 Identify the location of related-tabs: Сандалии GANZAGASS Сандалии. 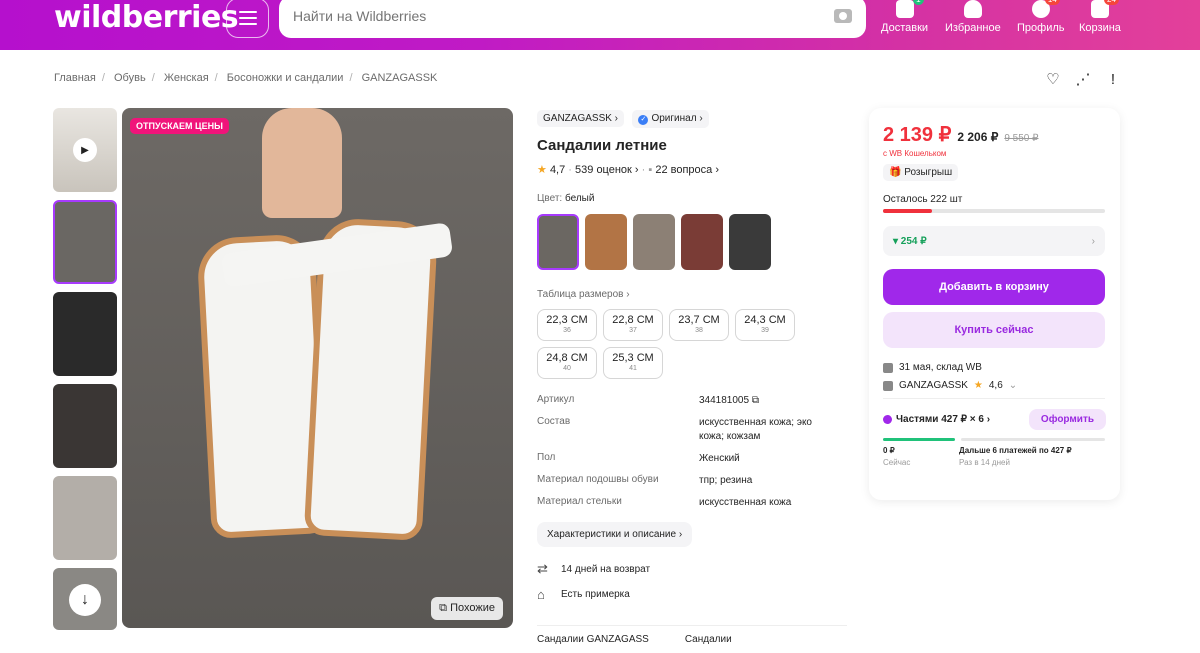
(692, 635).